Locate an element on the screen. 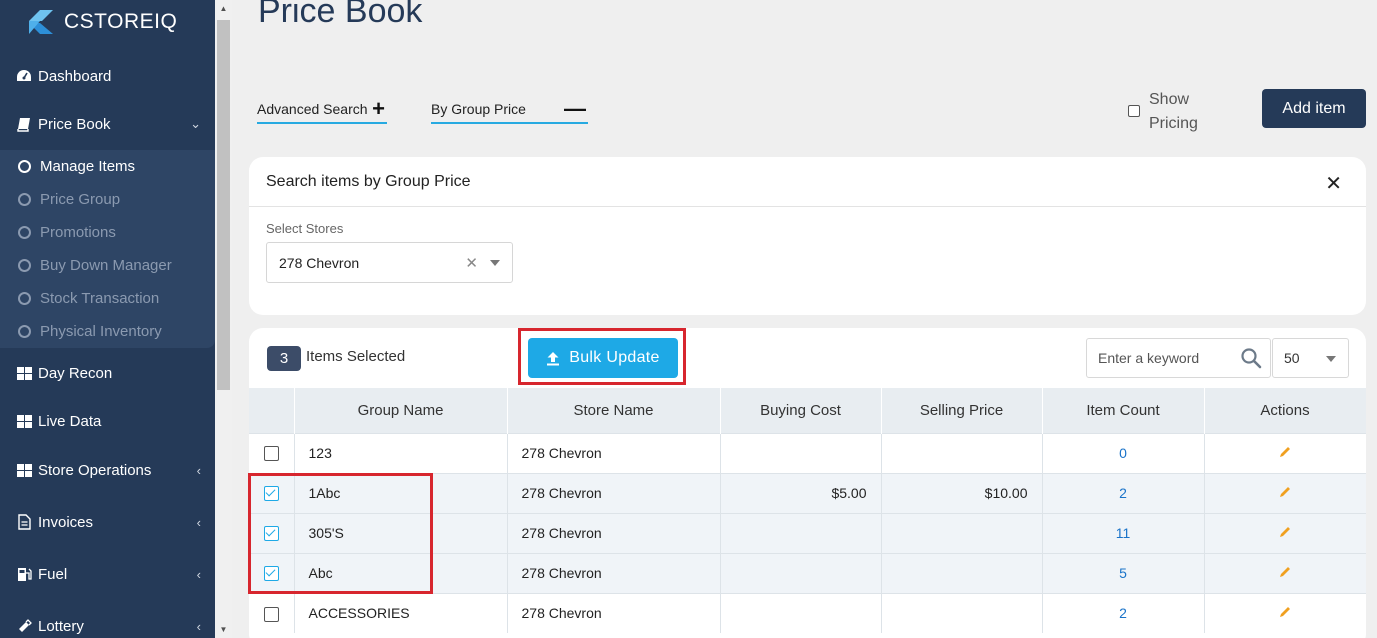 The height and width of the screenshot is (638, 1377). sidebar-item-lottery: Lottery ‹ is located at coordinates (107, 622).